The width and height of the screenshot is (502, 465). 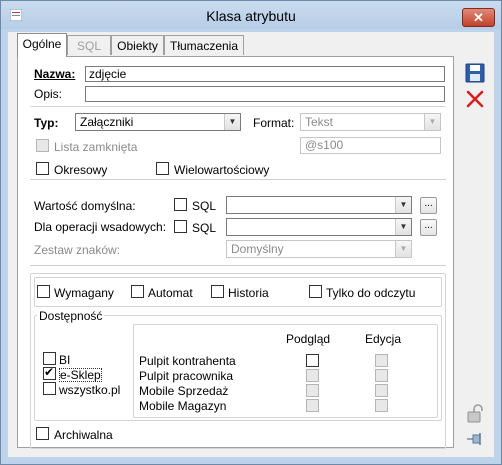 I want to click on format-label: Format:, so click(x=274, y=123).